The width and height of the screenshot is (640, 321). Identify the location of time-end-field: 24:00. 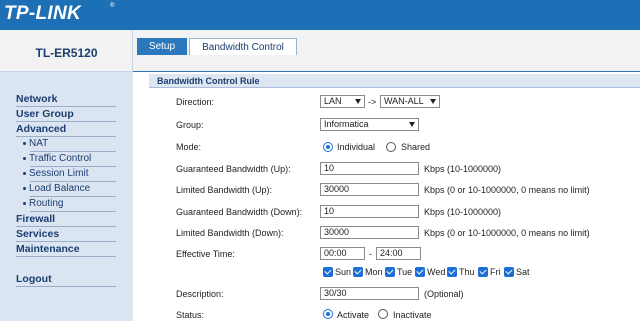
(398, 253).